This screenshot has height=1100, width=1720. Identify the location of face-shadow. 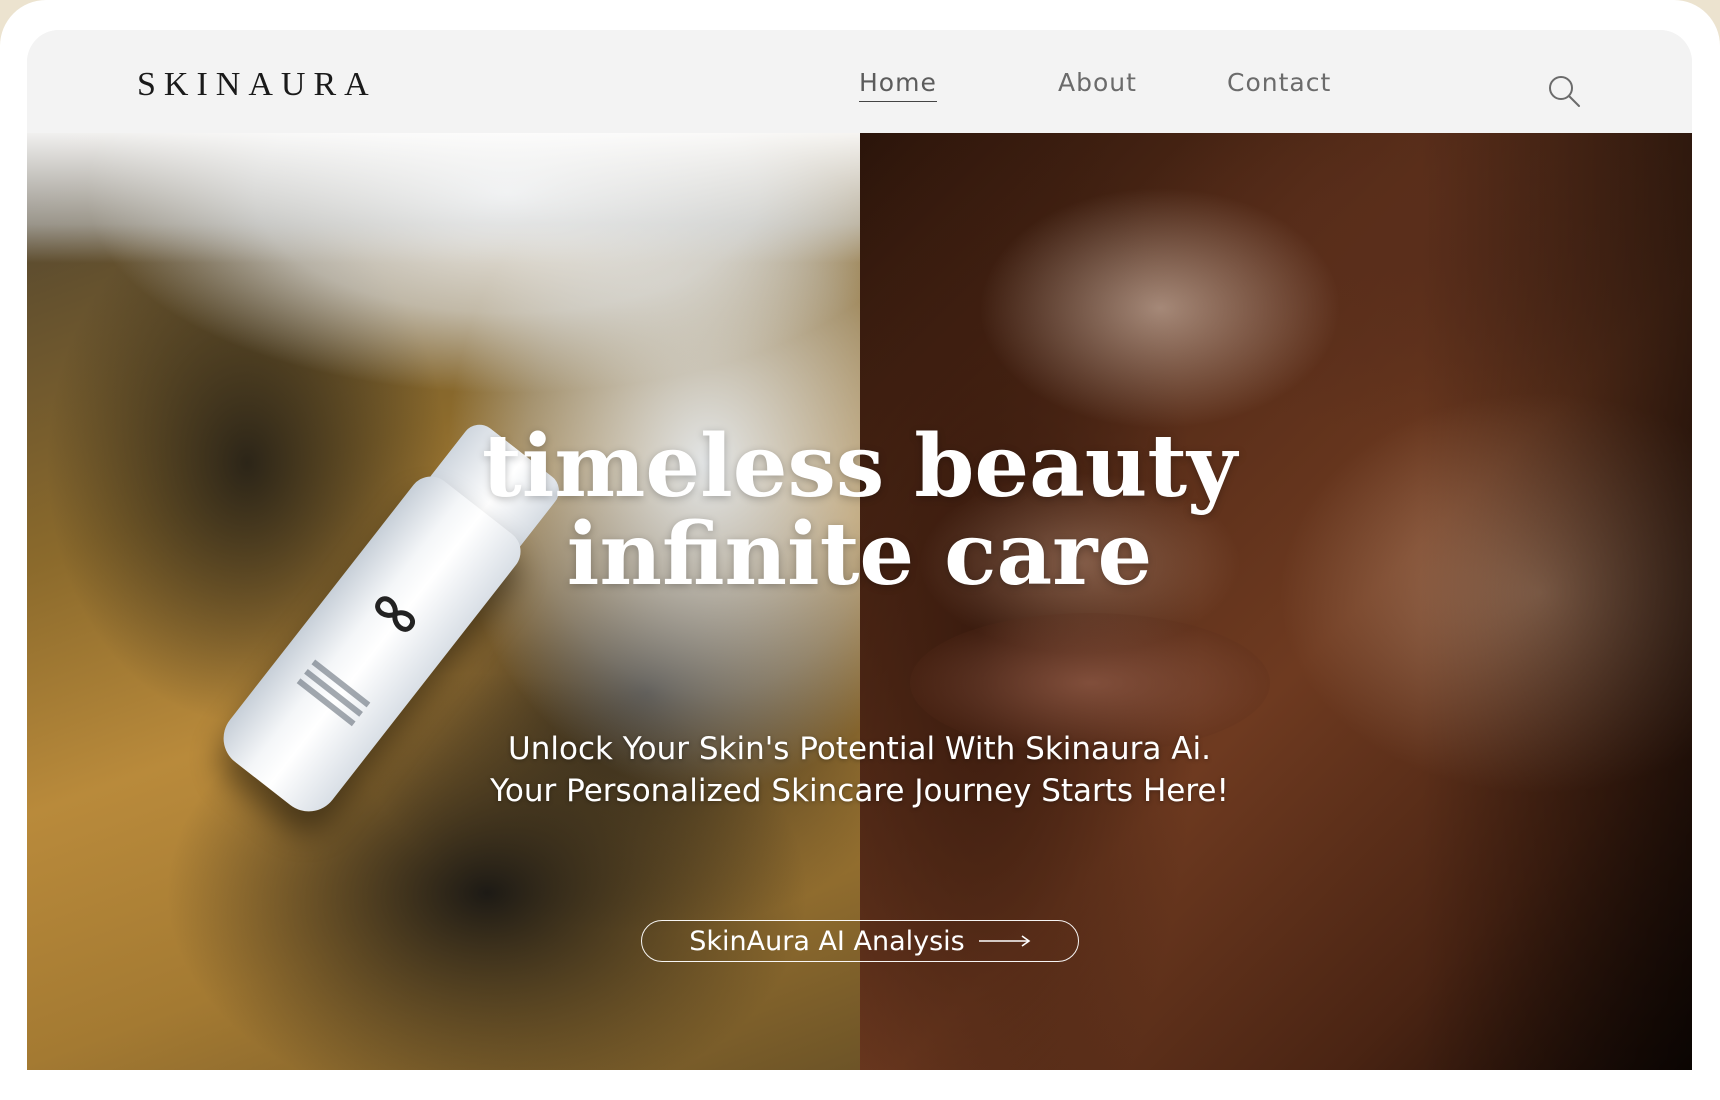
(1556, 601).